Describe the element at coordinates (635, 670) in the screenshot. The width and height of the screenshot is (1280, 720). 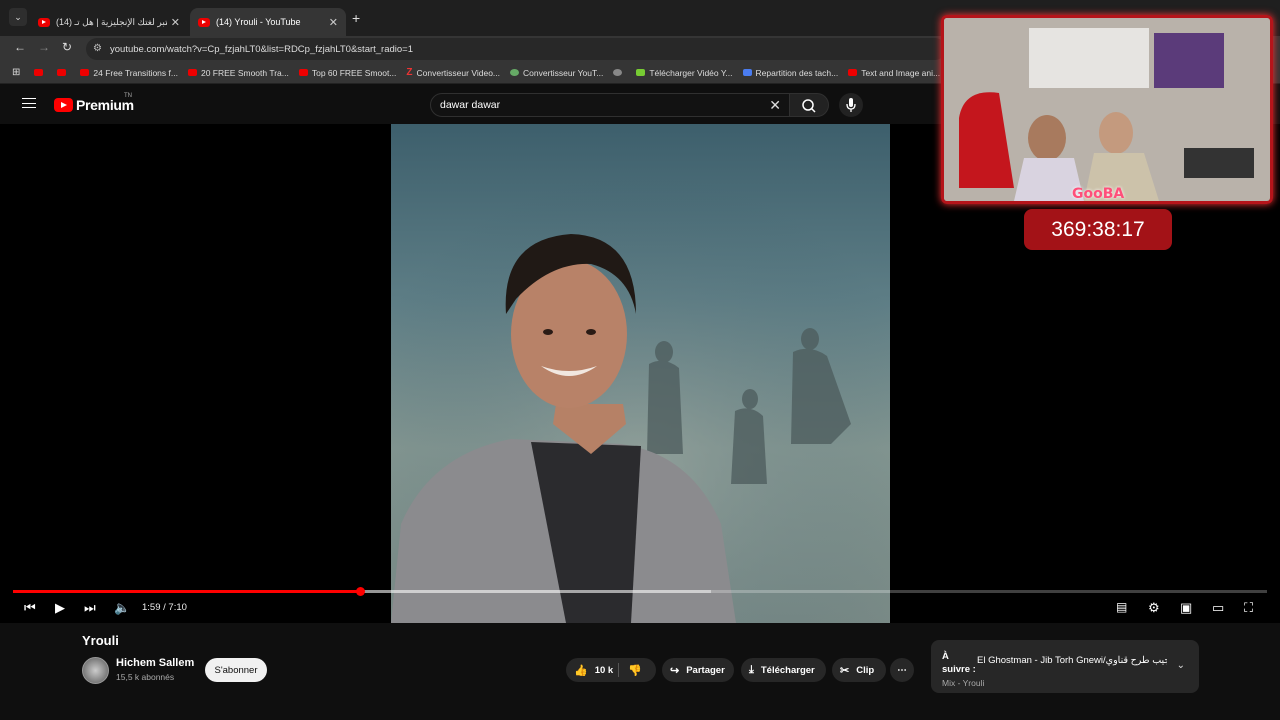
I see `dislike-icon: 👎` at that location.